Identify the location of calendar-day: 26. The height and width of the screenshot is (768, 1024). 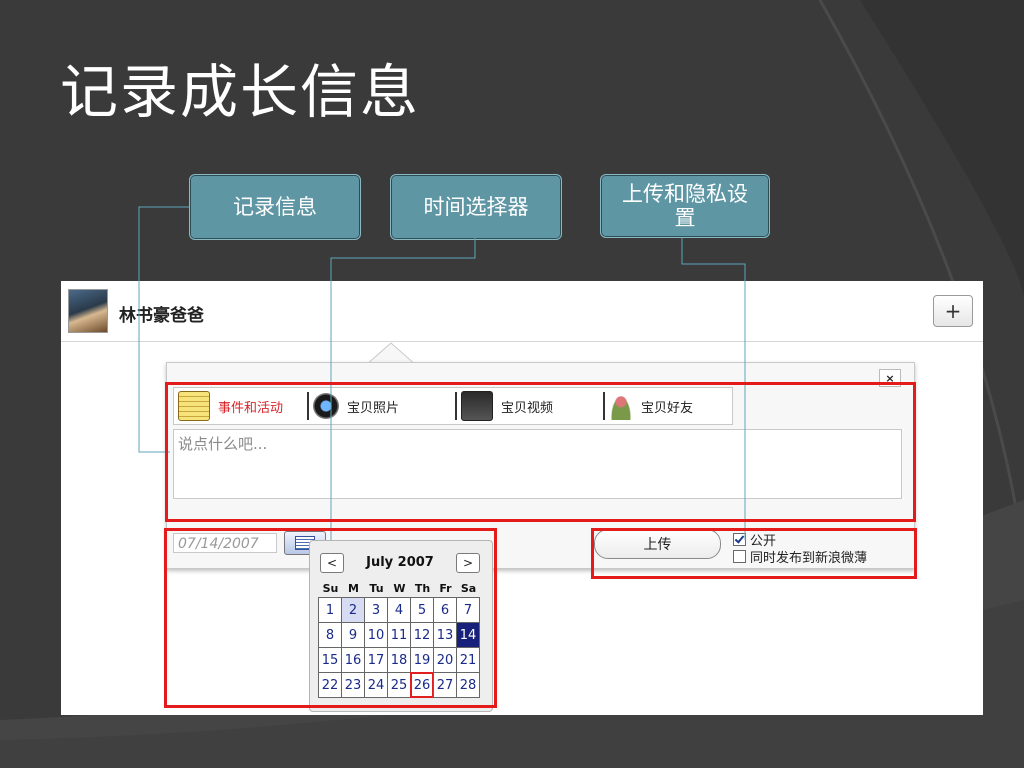
(422, 685).